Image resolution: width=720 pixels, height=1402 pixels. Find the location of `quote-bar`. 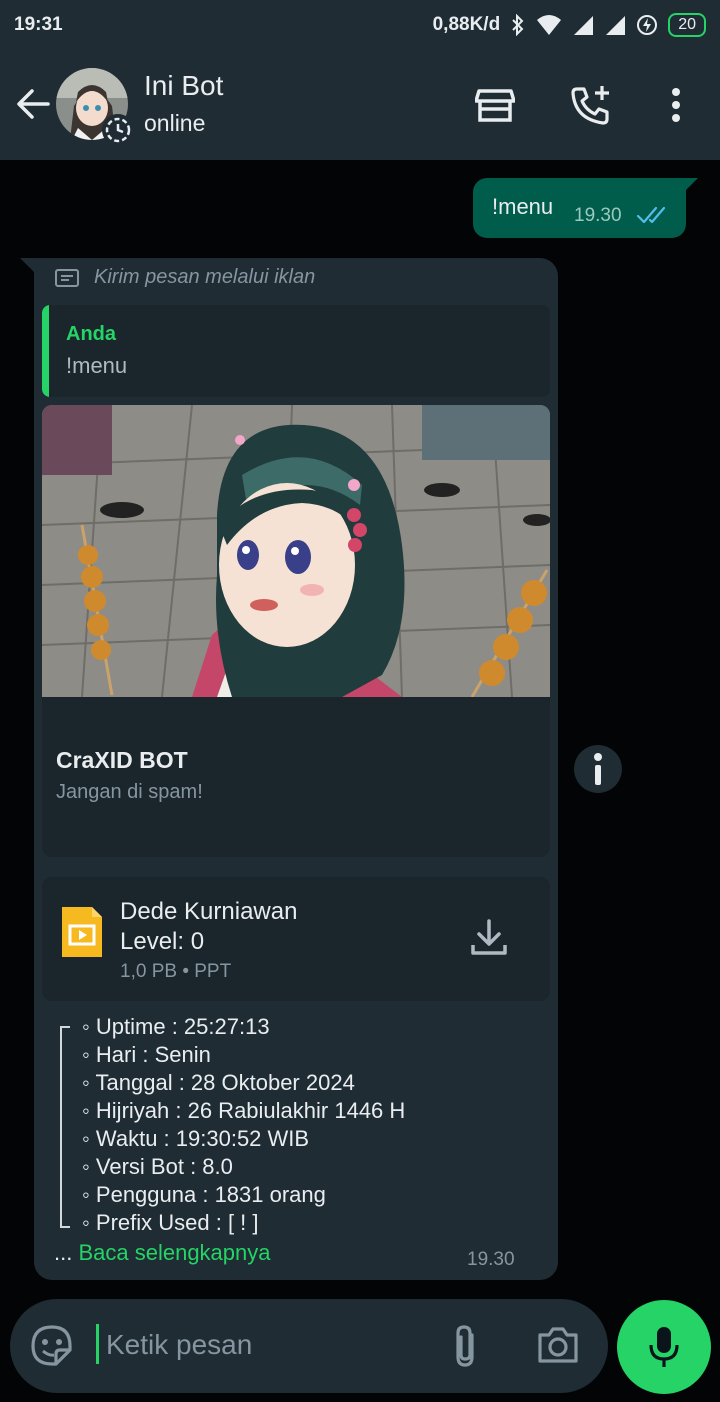

quote-bar is located at coordinates (45, 351).